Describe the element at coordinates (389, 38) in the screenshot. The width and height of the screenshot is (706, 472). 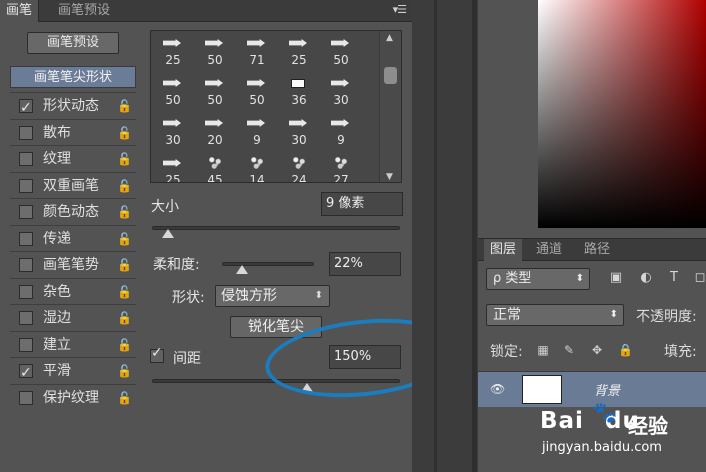
I see `scroll-up-icon: ▲` at that location.